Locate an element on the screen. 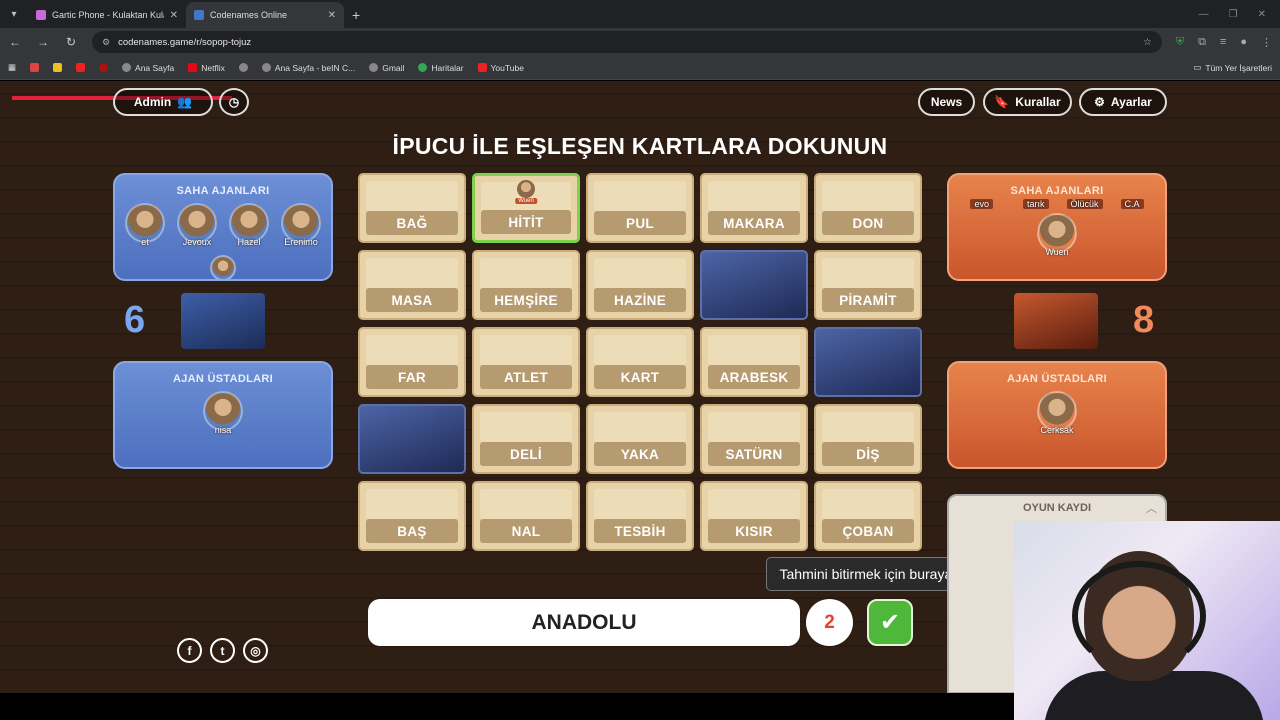  settings-button: ⚙ Ayarlar is located at coordinates (1123, 102).